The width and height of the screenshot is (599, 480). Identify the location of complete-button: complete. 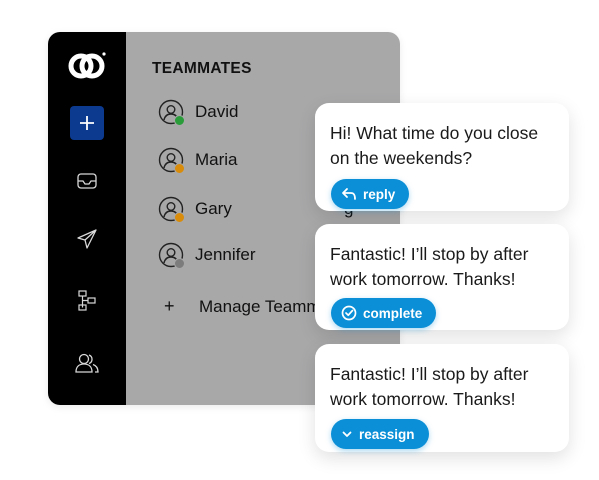
(384, 313).